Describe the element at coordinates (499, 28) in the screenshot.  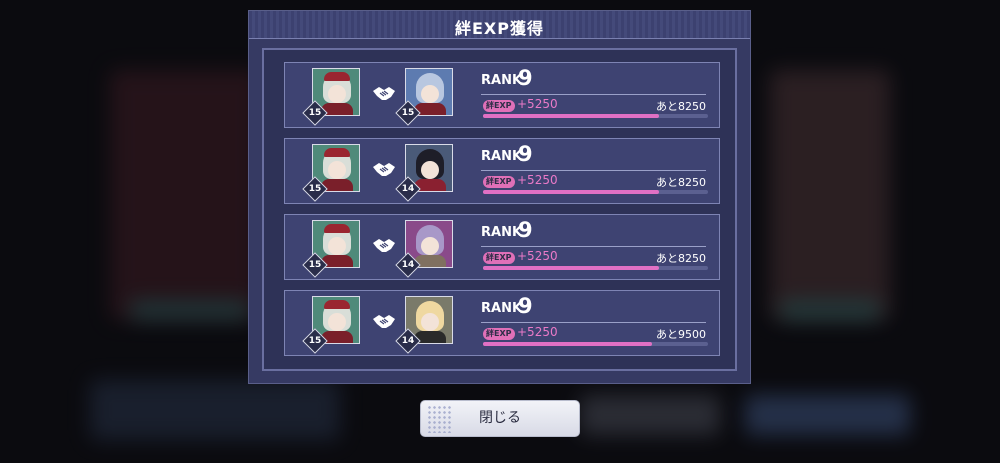
I see `dialog-title: 絆EXP獲得` at that location.